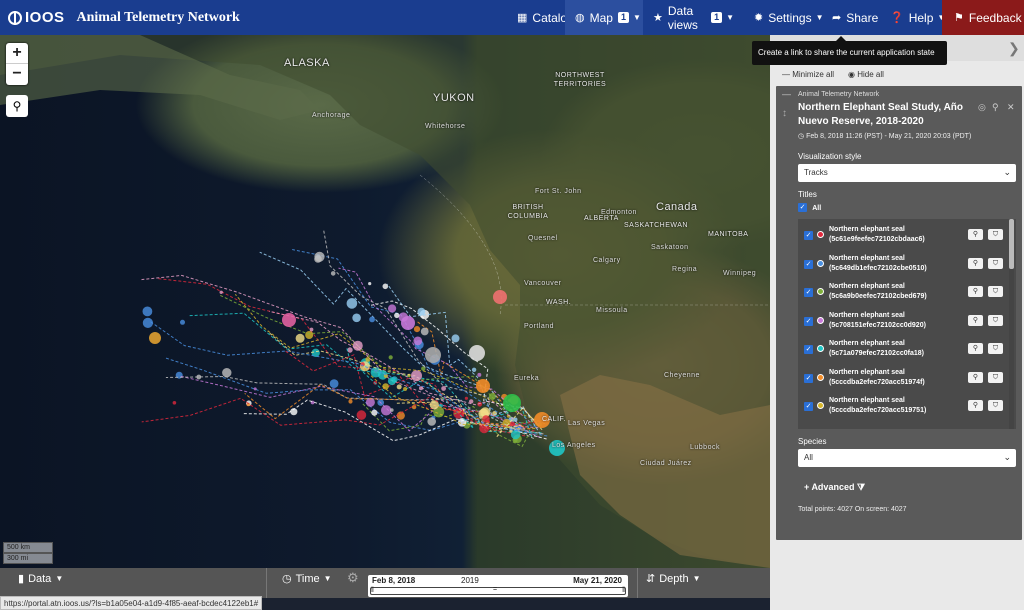 The height and width of the screenshot is (610, 1024). What do you see at coordinates (40, 579) in the screenshot?
I see `data-menu-button: ▮ Data ▼` at bounding box center [40, 579].